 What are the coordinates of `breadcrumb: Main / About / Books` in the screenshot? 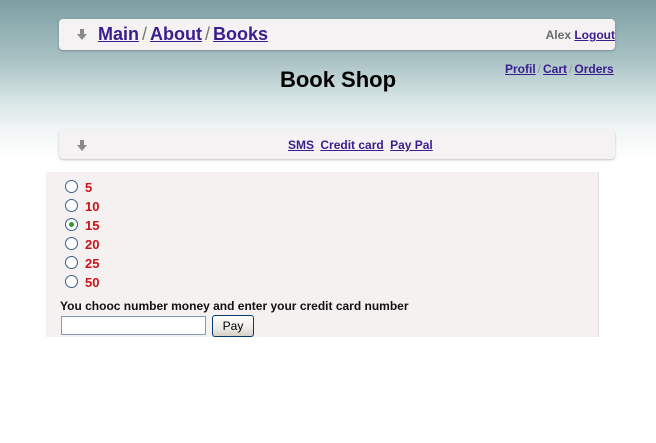 It's located at (183, 34).